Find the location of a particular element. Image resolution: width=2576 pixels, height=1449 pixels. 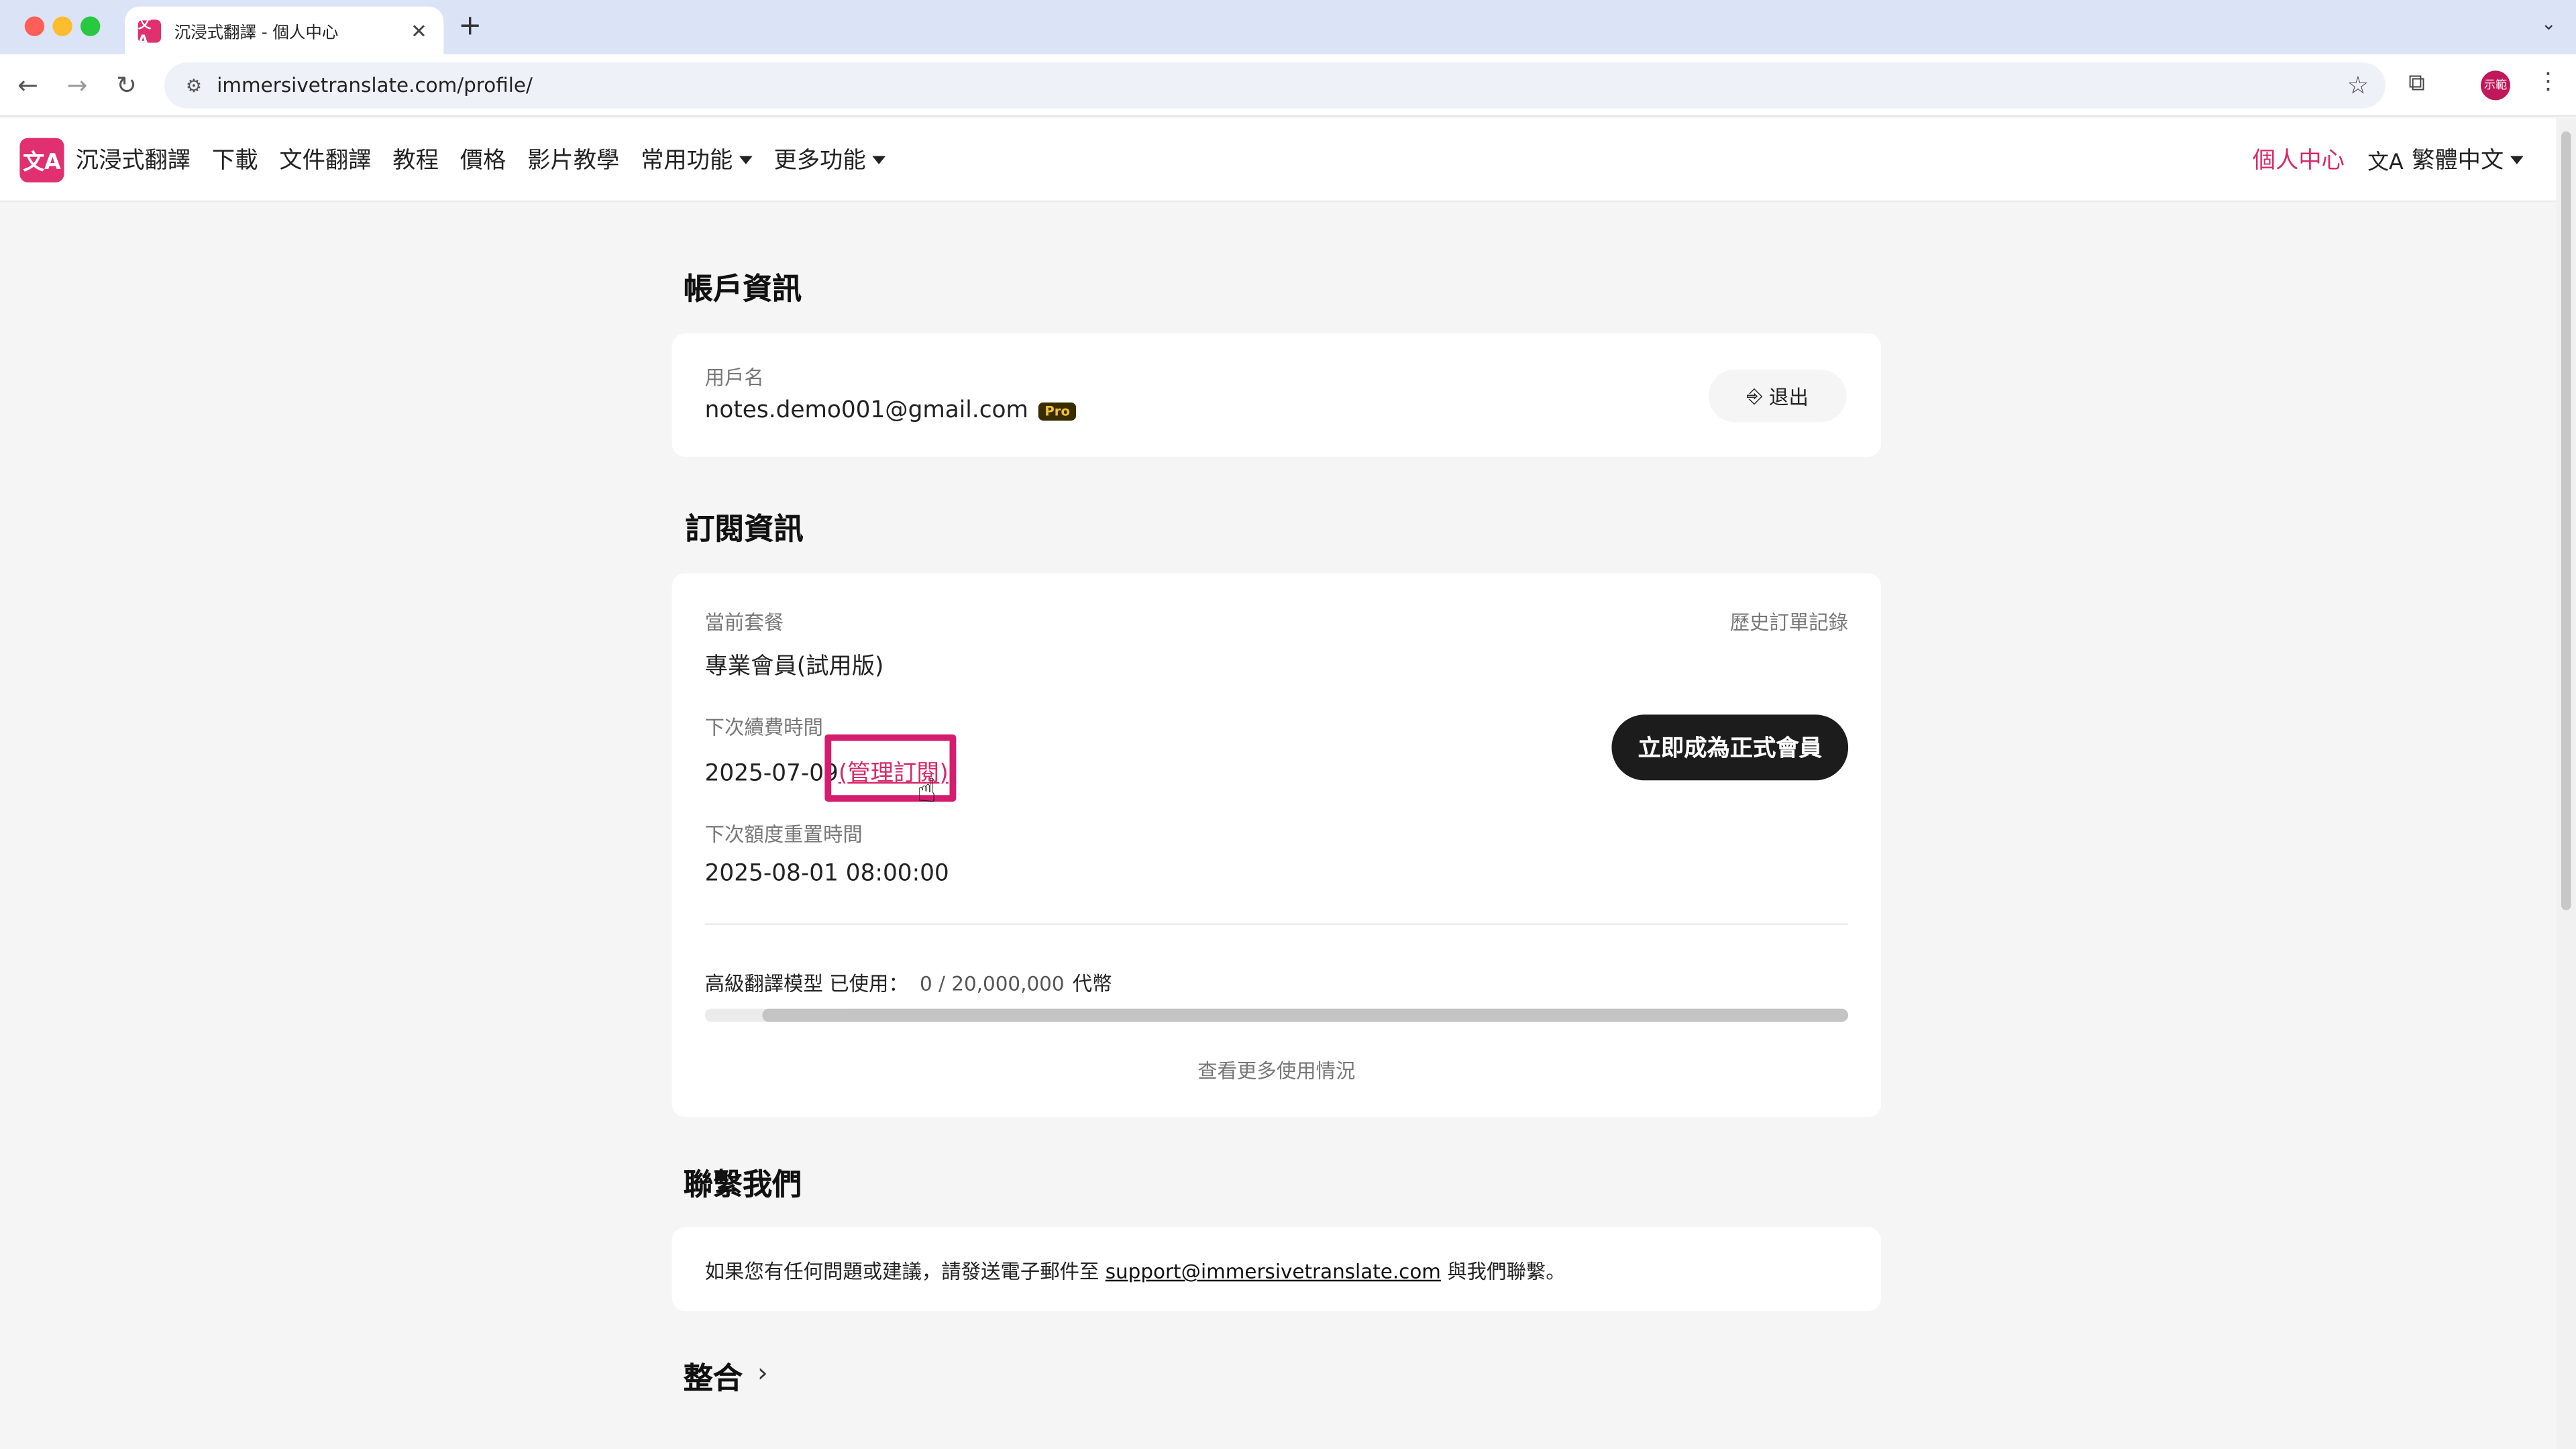

plan-label: 當前套餐 is located at coordinates (744, 623).